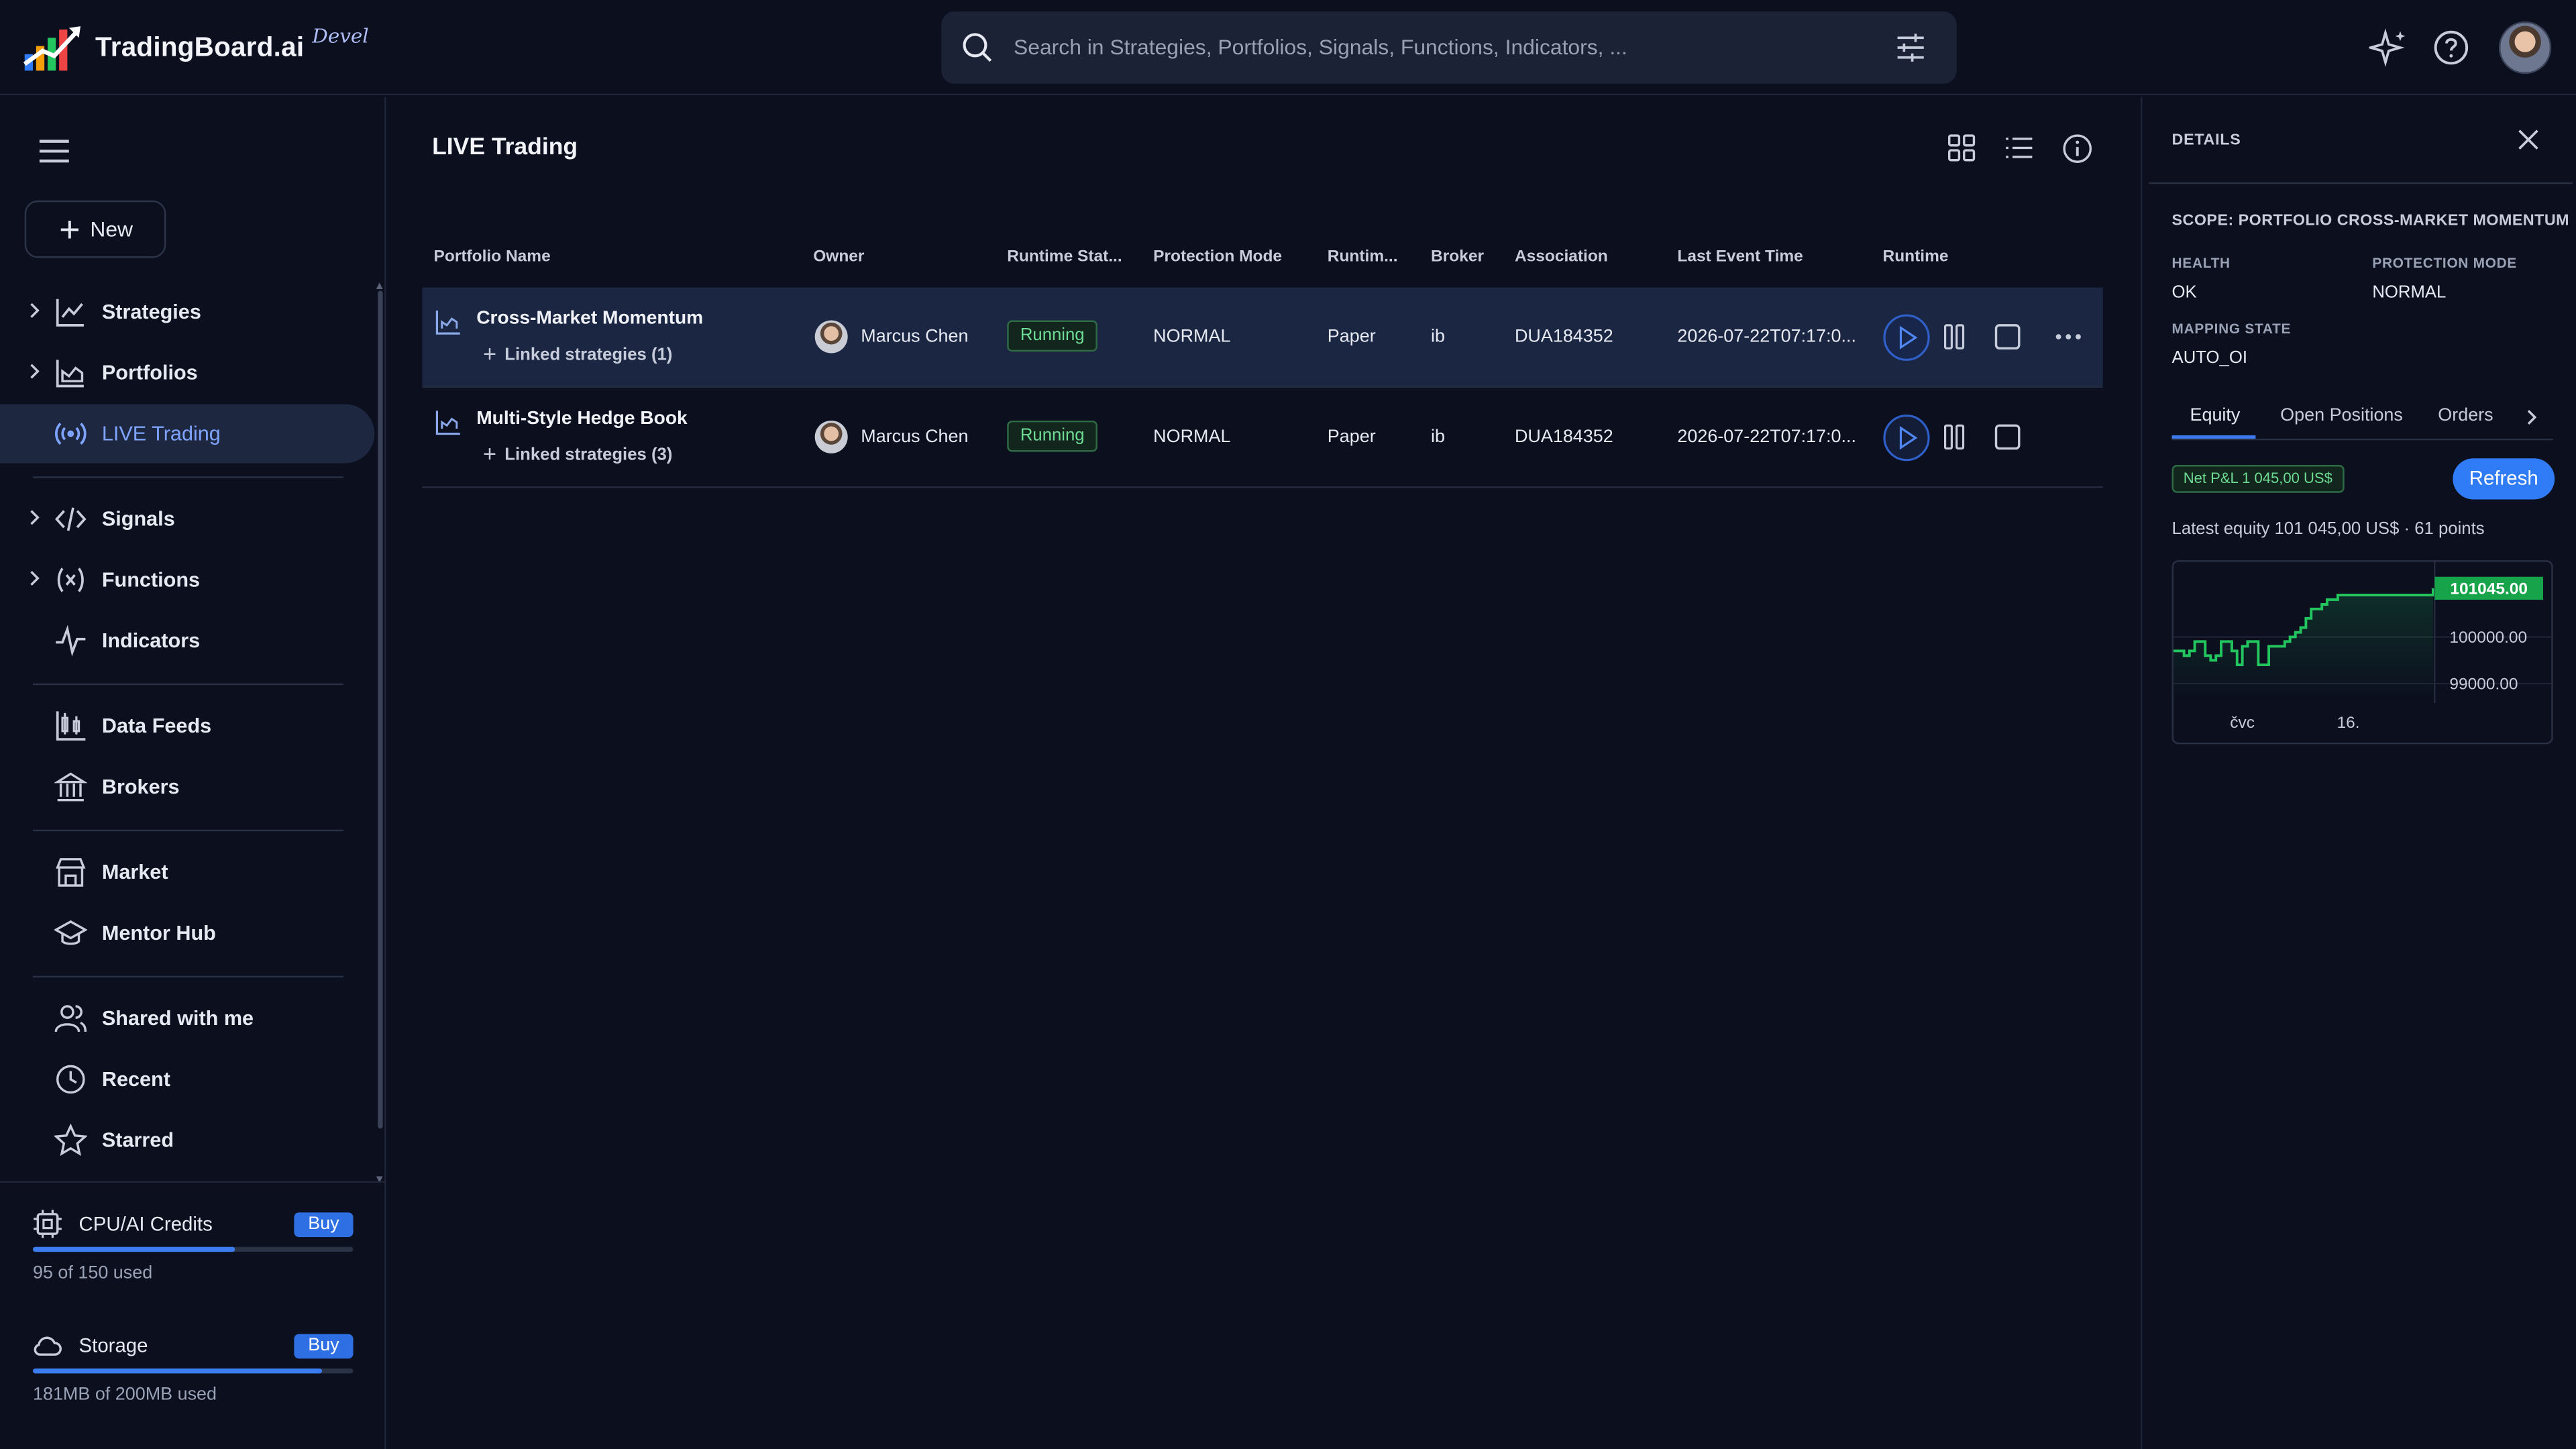 This screenshot has width=2576, height=1449. Describe the element at coordinates (1192, 437) in the screenshot. I see `protection-mode: NORMAL` at that location.